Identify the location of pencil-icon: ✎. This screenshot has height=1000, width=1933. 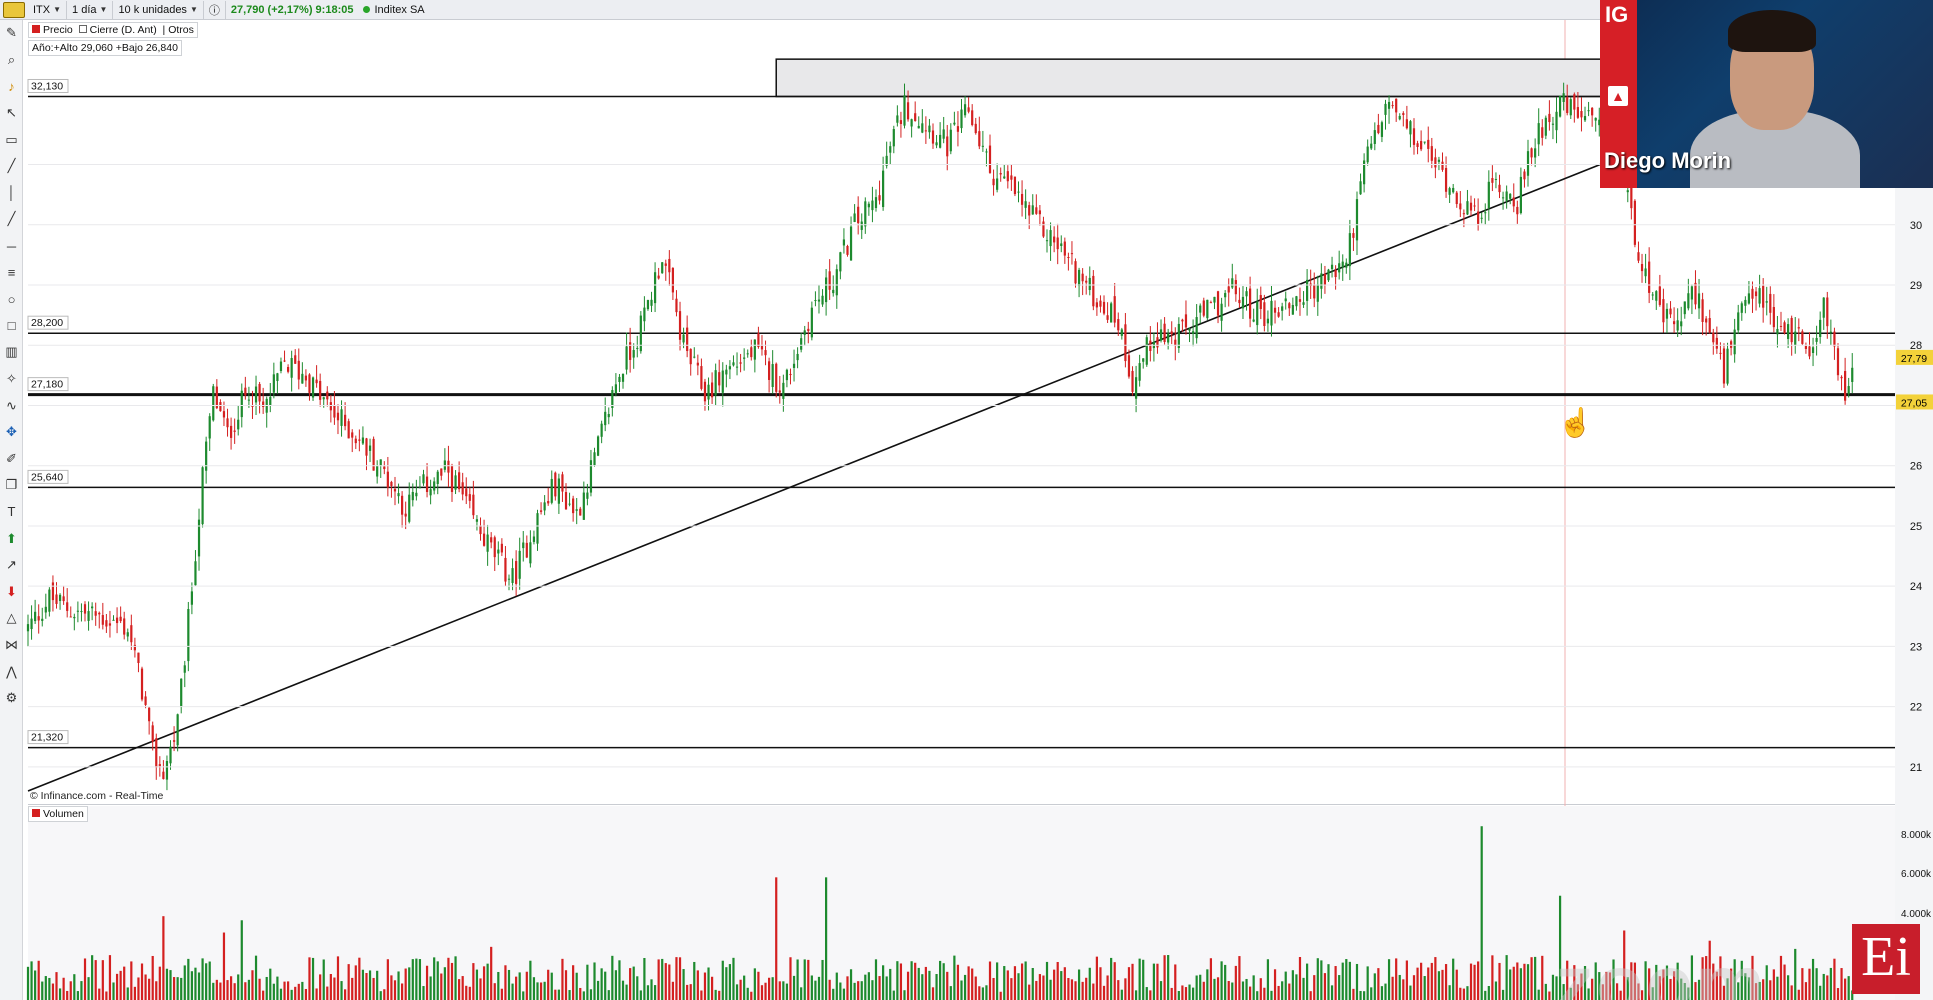
(11, 33).